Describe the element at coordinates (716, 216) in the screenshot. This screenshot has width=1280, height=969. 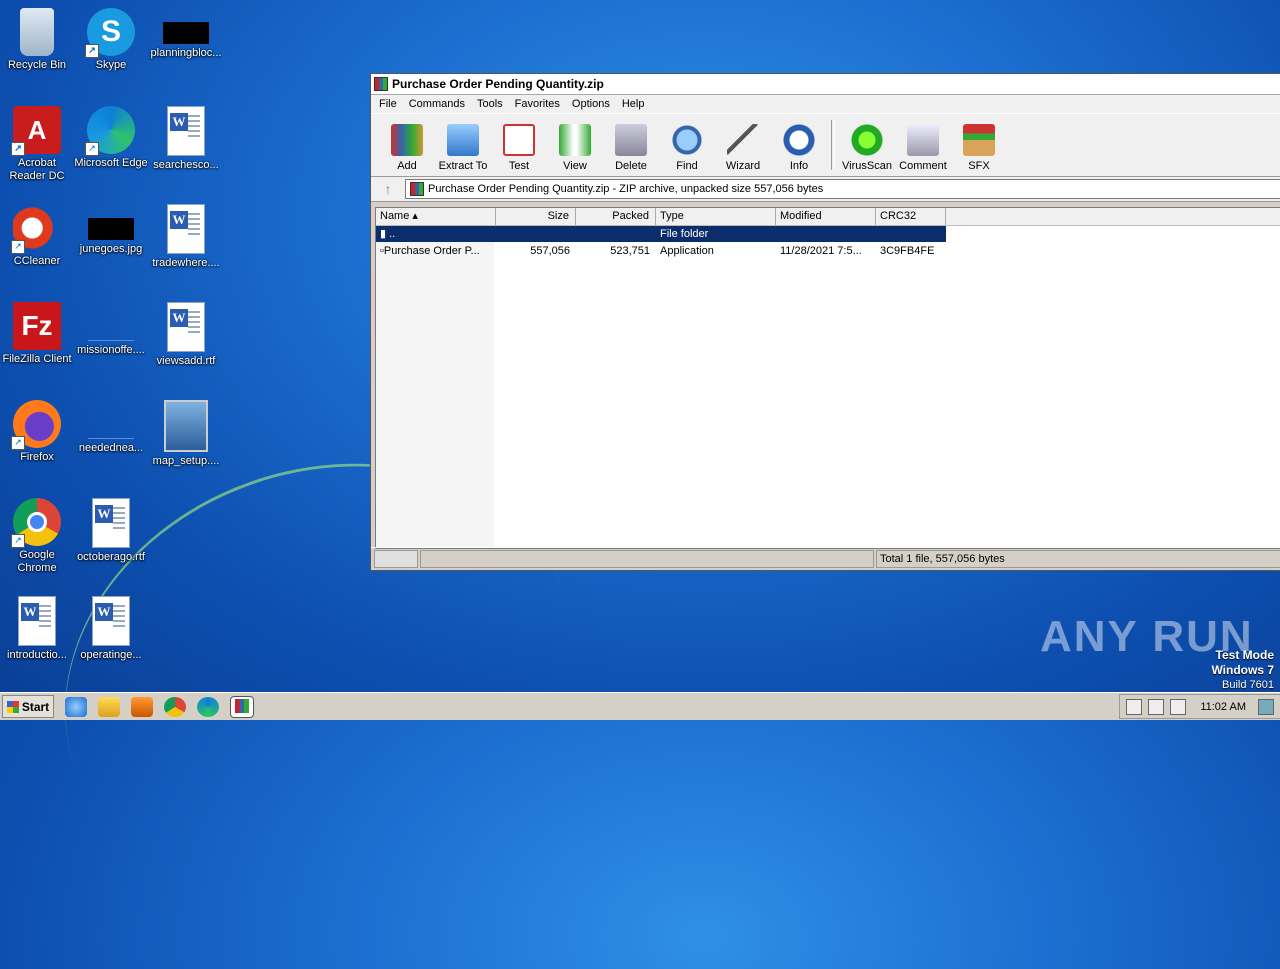
I see `col-type: Type` at that location.